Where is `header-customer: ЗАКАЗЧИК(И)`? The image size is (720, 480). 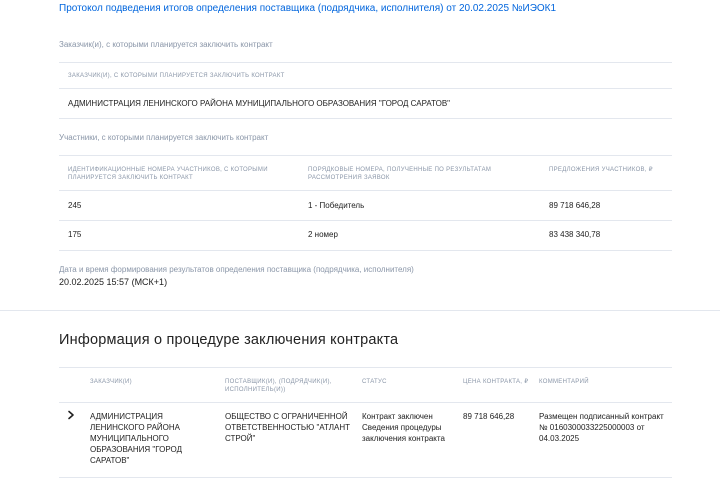
header-customer: ЗАКАЗЧИК(И) is located at coordinates (111, 382).